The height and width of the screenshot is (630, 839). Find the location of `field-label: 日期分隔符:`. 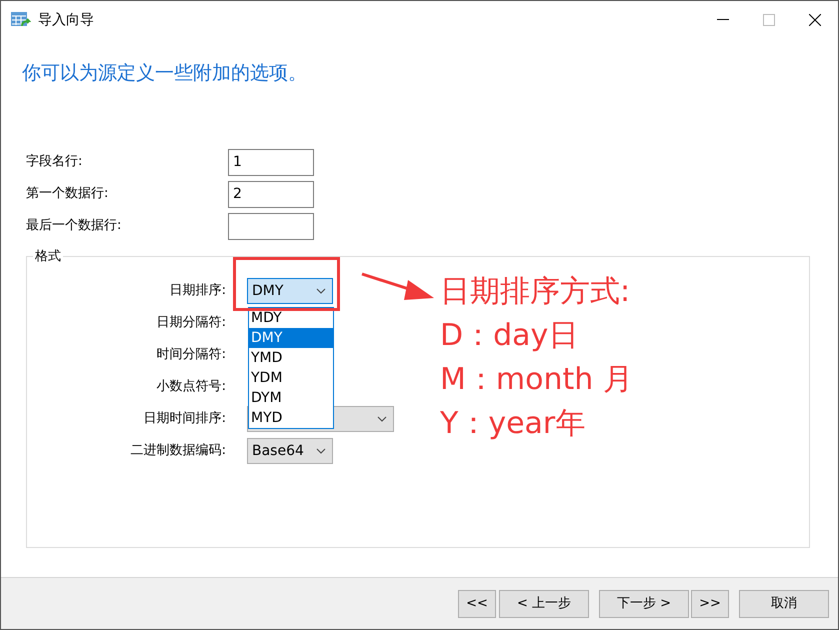

field-label: 日期分隔符: is located at coordinates (191, 323).